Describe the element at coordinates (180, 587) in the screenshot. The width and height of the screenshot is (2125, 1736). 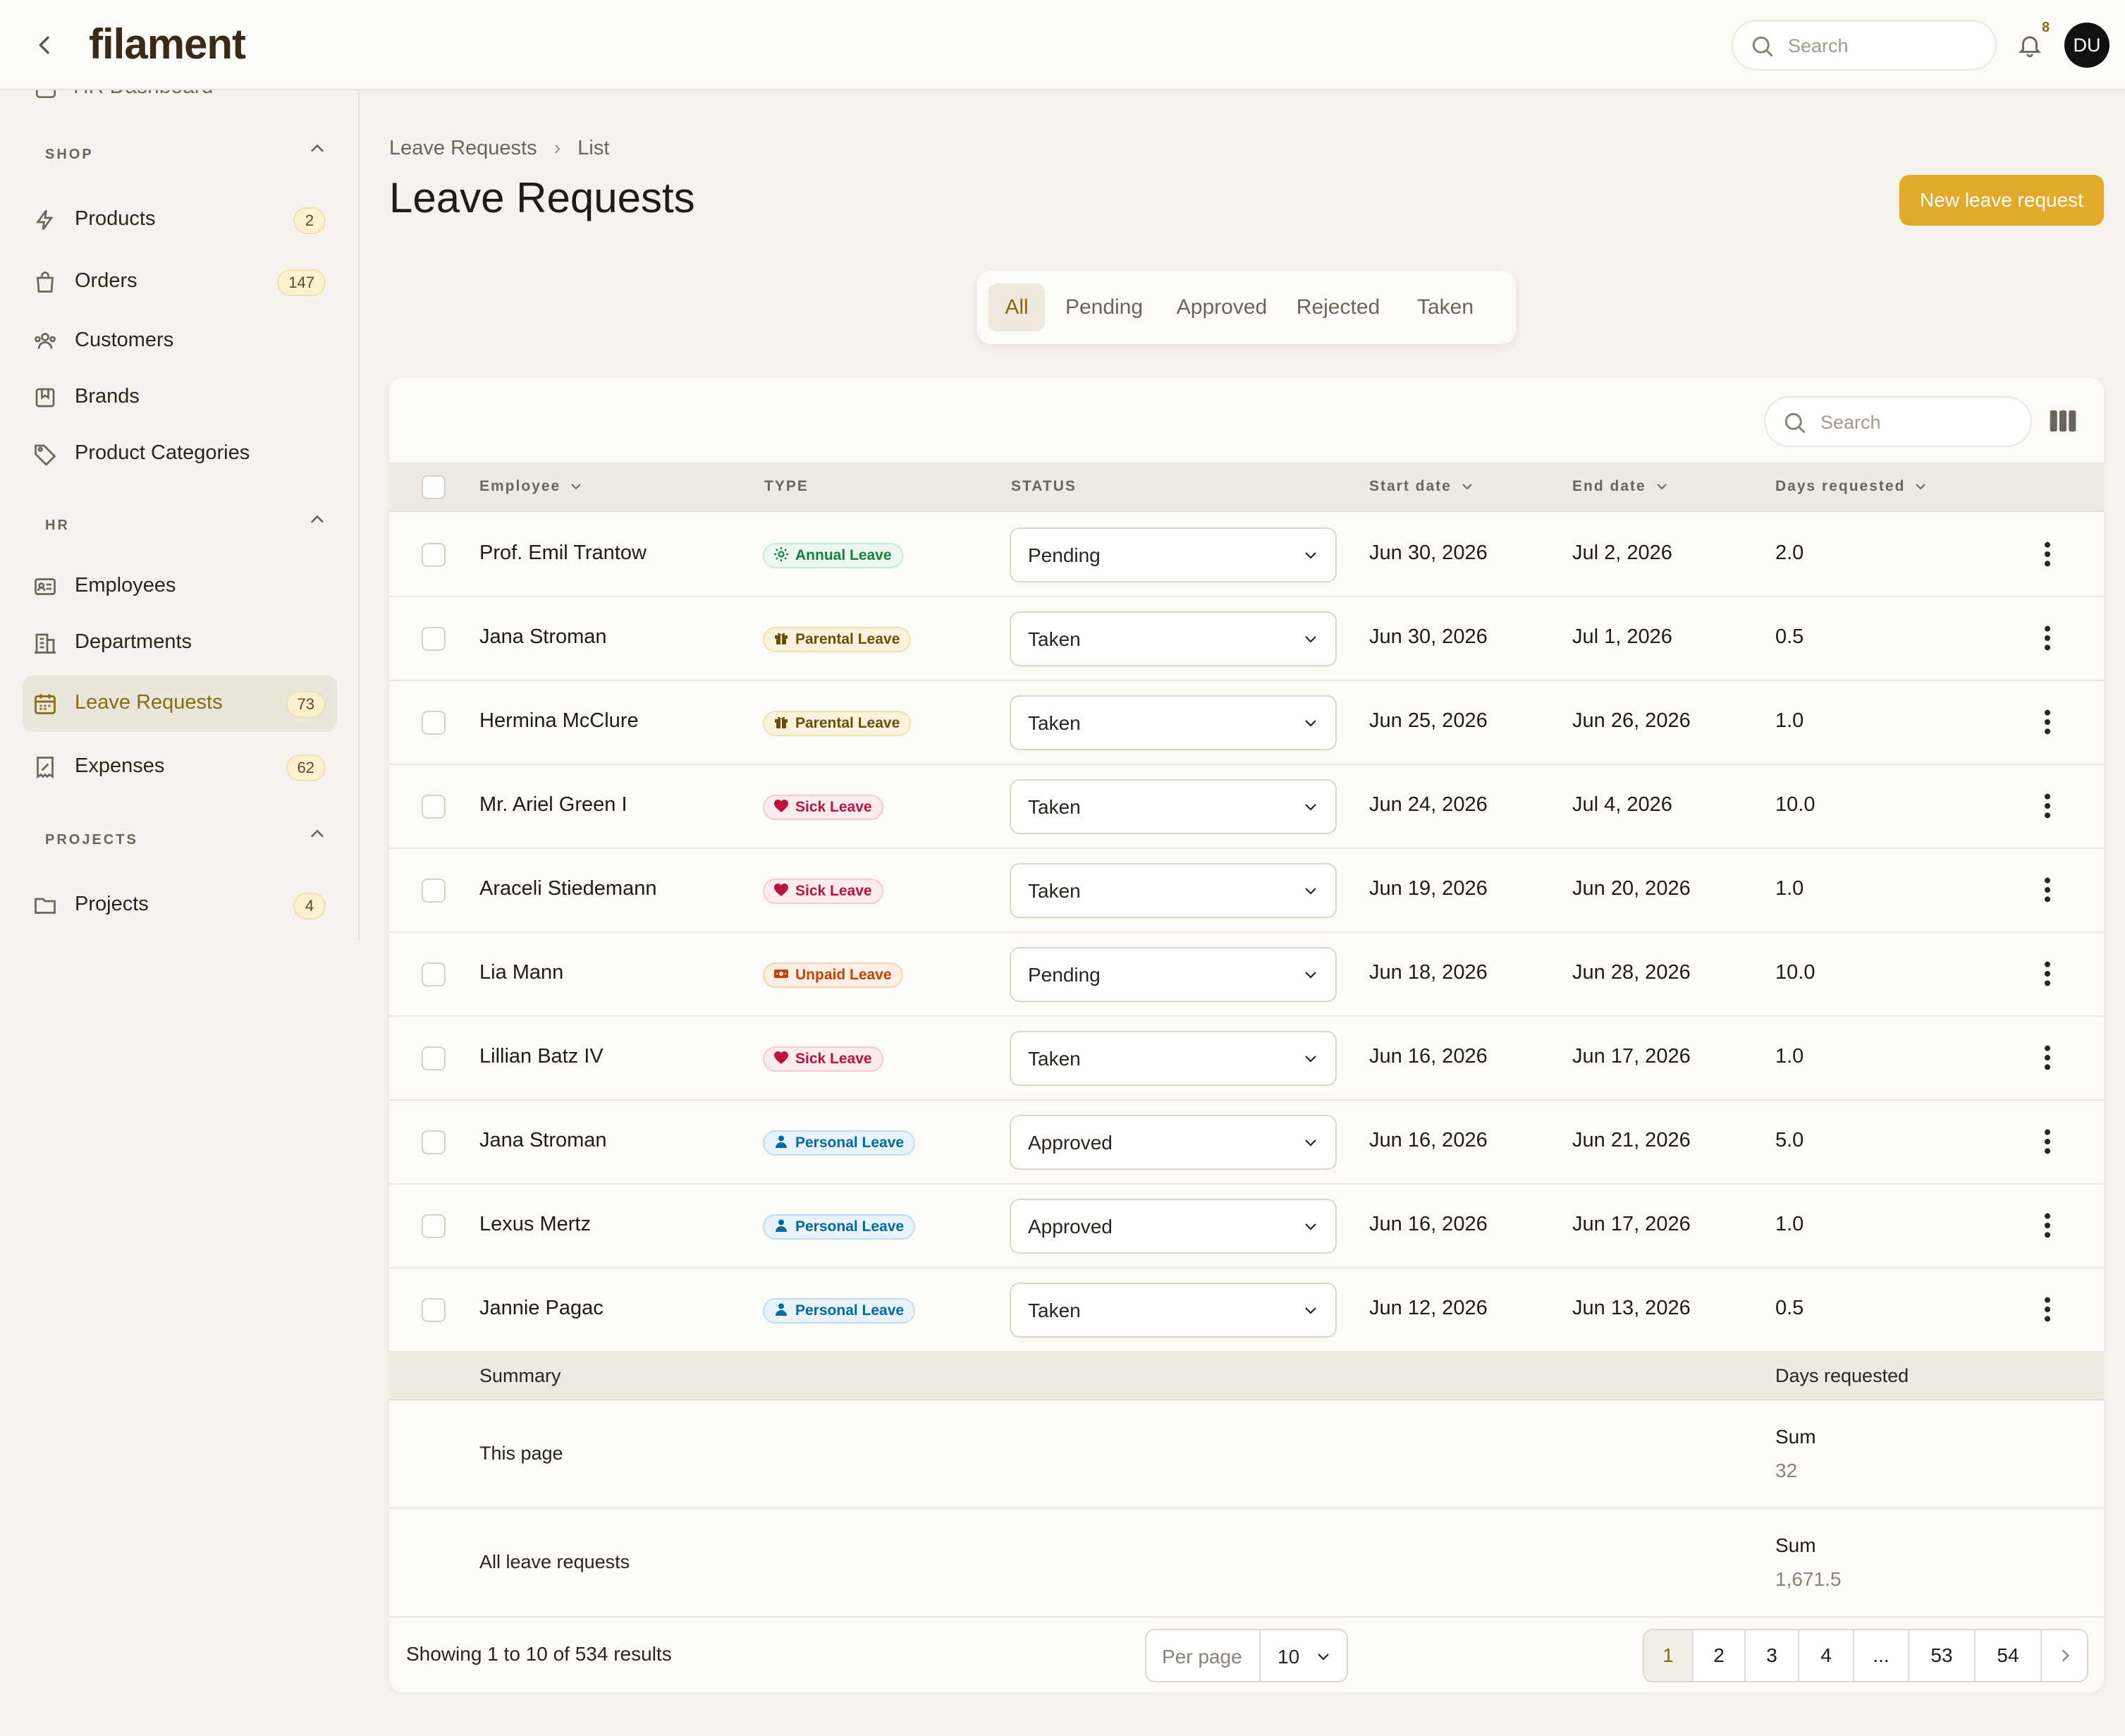
I see `sidebar-item-employees: Employees` at that location.